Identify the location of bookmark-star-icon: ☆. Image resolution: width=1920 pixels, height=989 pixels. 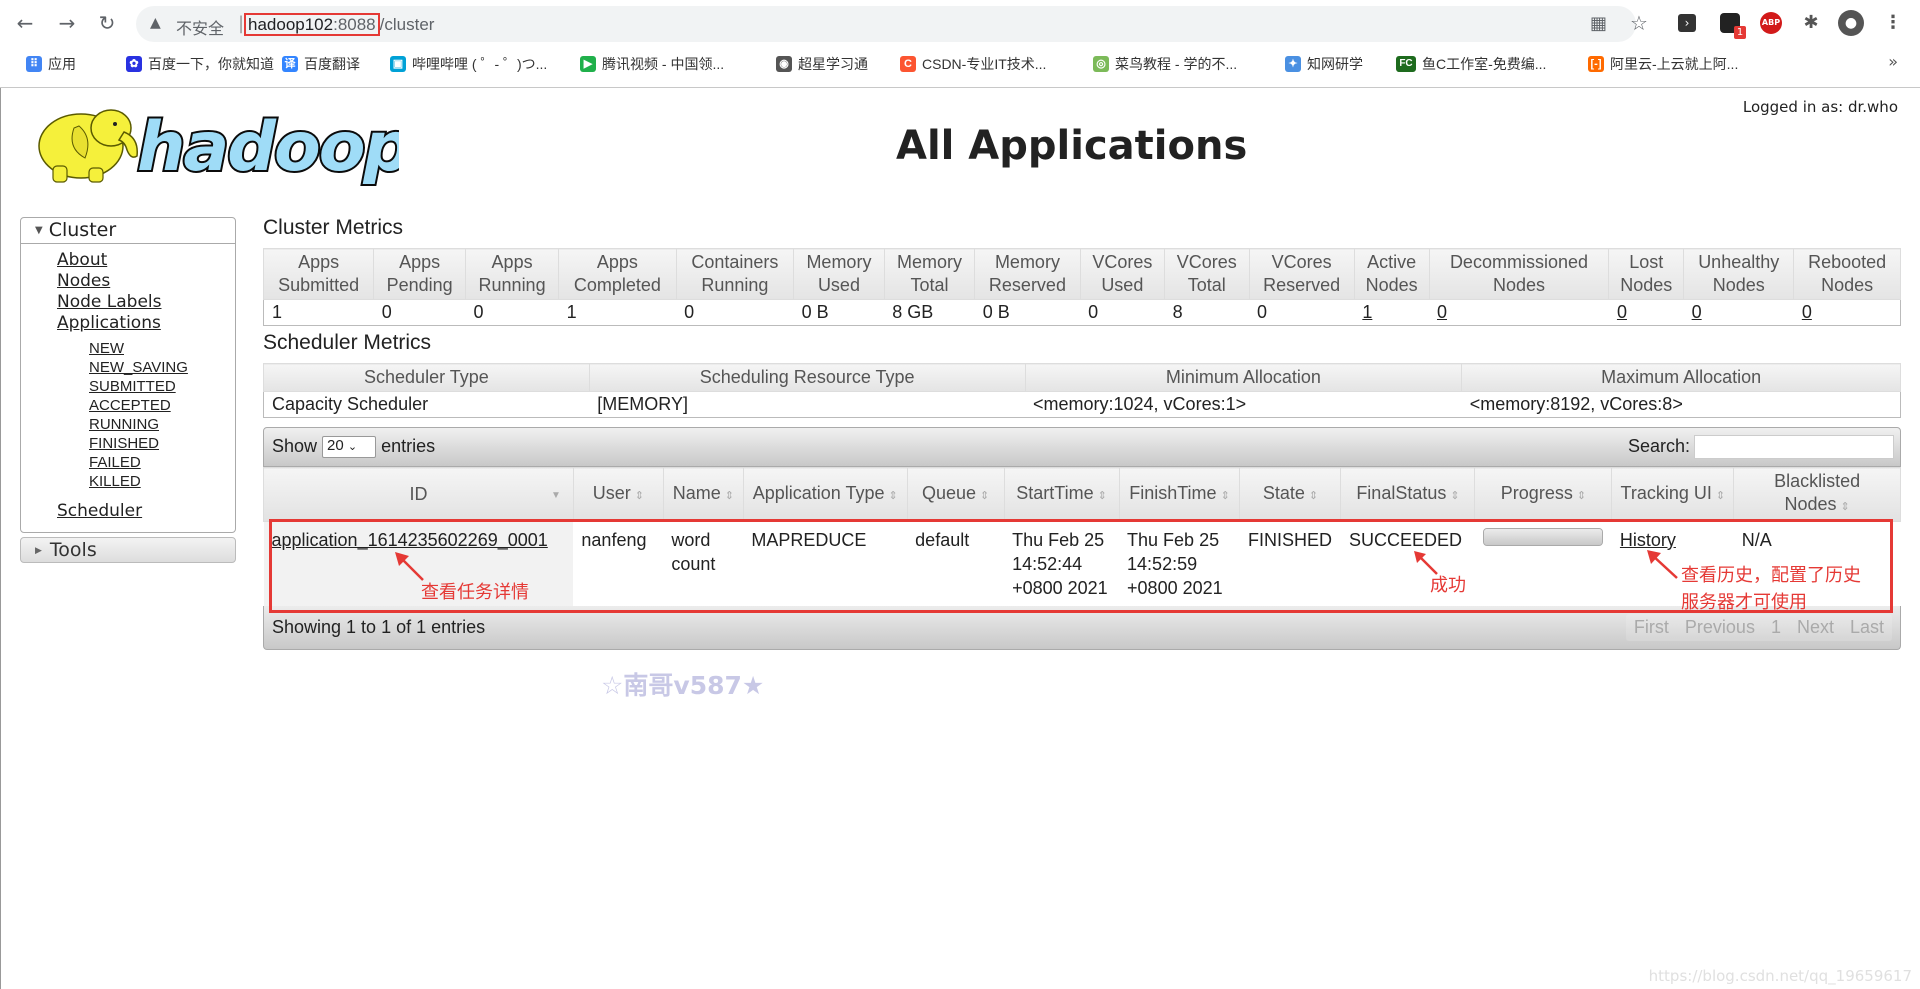
(1639, 23).